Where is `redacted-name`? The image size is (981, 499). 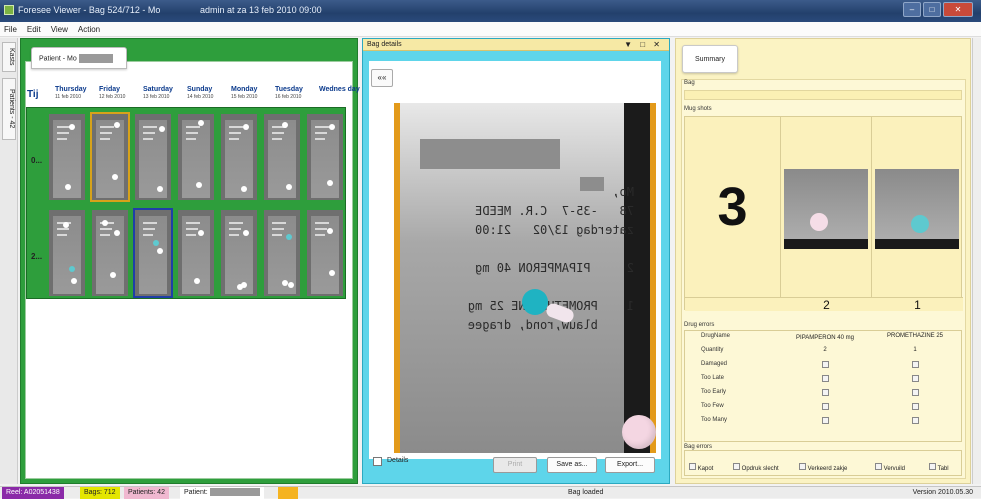
redacted-name is located at coordinates (234, 492).